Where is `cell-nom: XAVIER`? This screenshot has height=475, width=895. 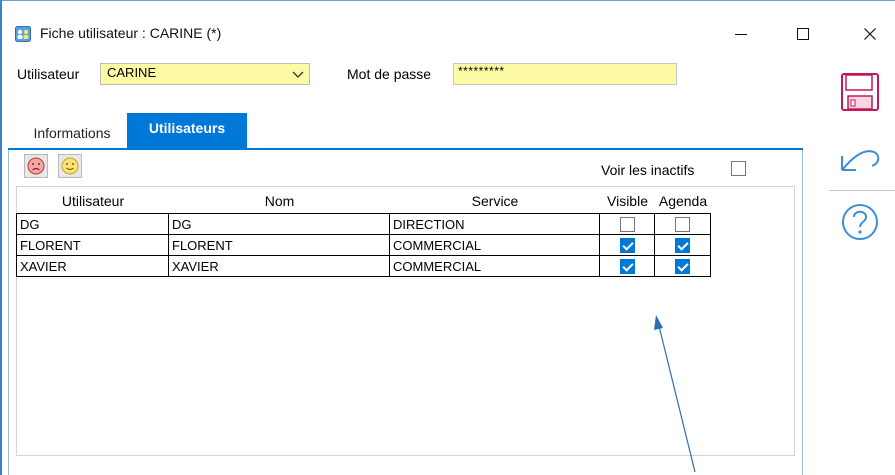
cell-nom: XAVIER is located at coordinates (279, 266).